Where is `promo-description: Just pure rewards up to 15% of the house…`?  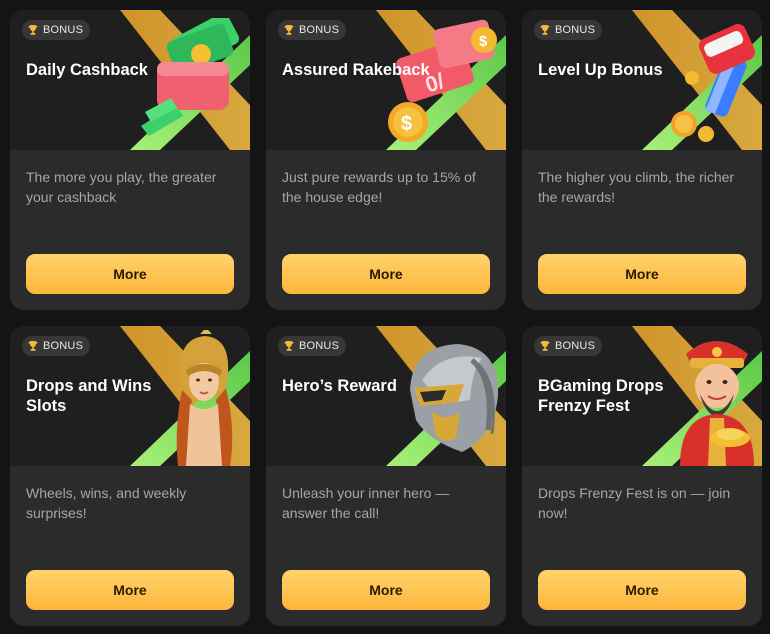 promo-description: Just pure rewards up to 15% of the house… is located at coordinates (379, 187).